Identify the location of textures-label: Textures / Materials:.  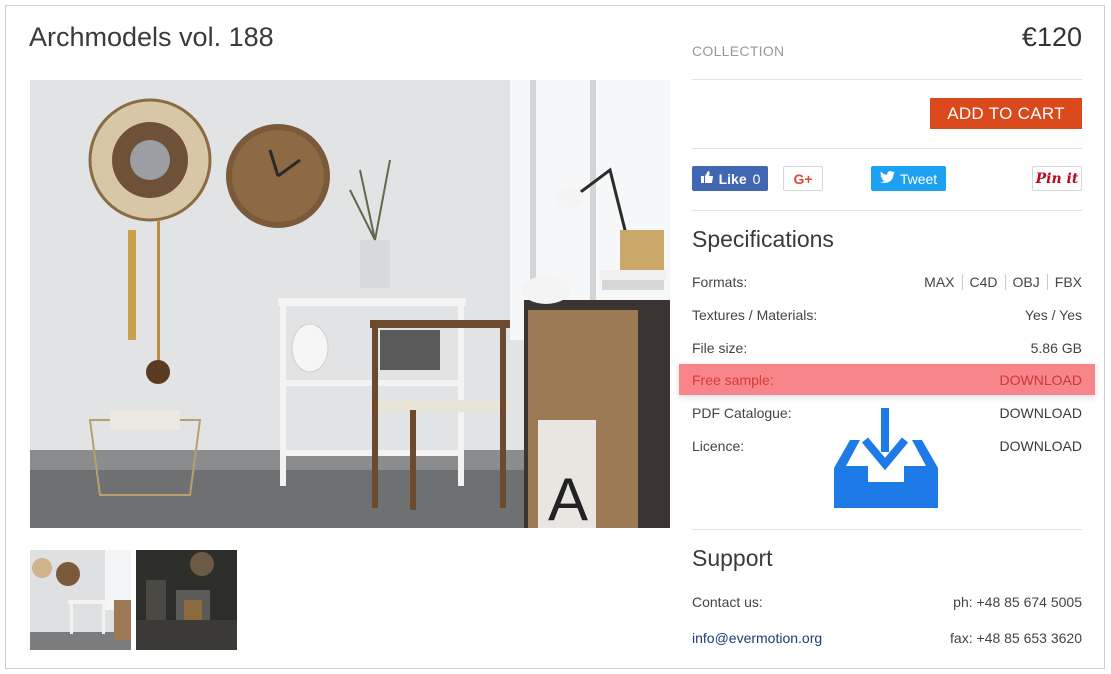
(755, 315).